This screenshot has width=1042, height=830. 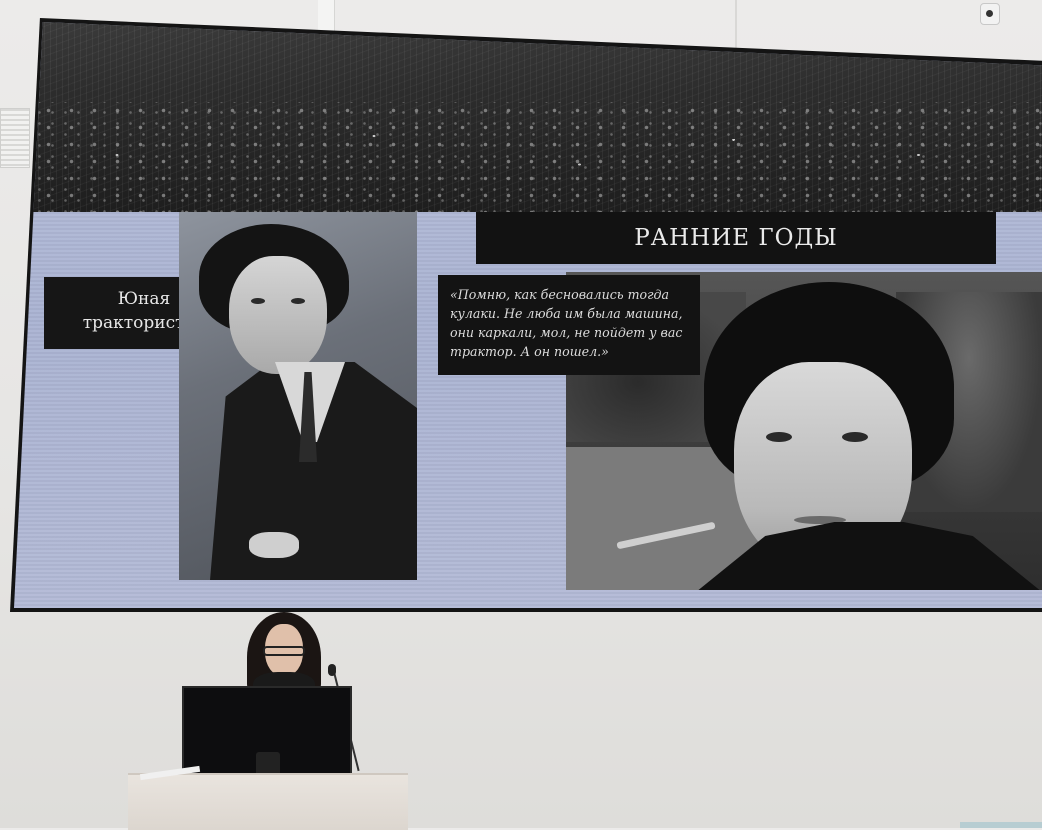 What do you see at coordinates (274, 545) in the screenshot?
I see `portrait-hand` at bounding box center [274, 545].